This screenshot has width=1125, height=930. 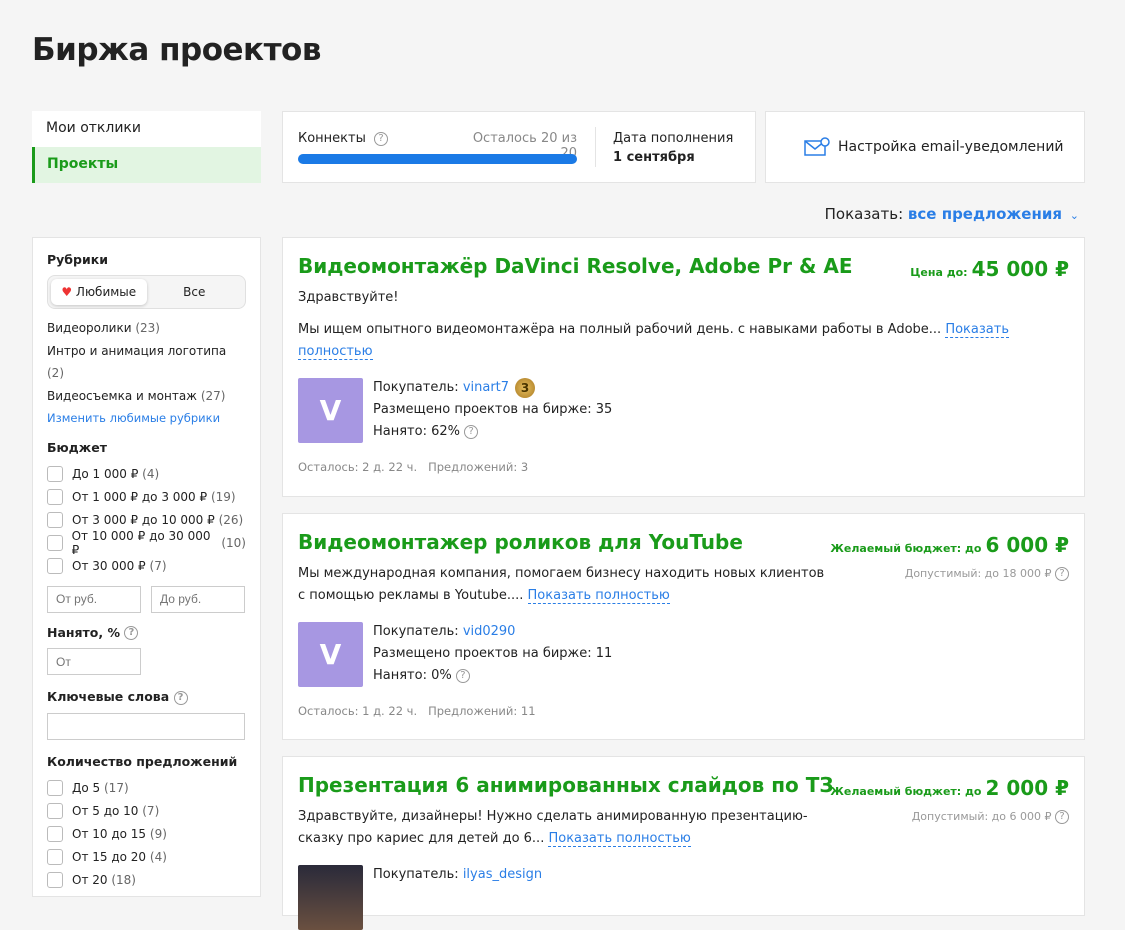 What do you see at coordinates (358, 711) in the screenshot?
I see `time-left: Осталось: 1 д. 22 ч.` at bounding box center [358, 711].